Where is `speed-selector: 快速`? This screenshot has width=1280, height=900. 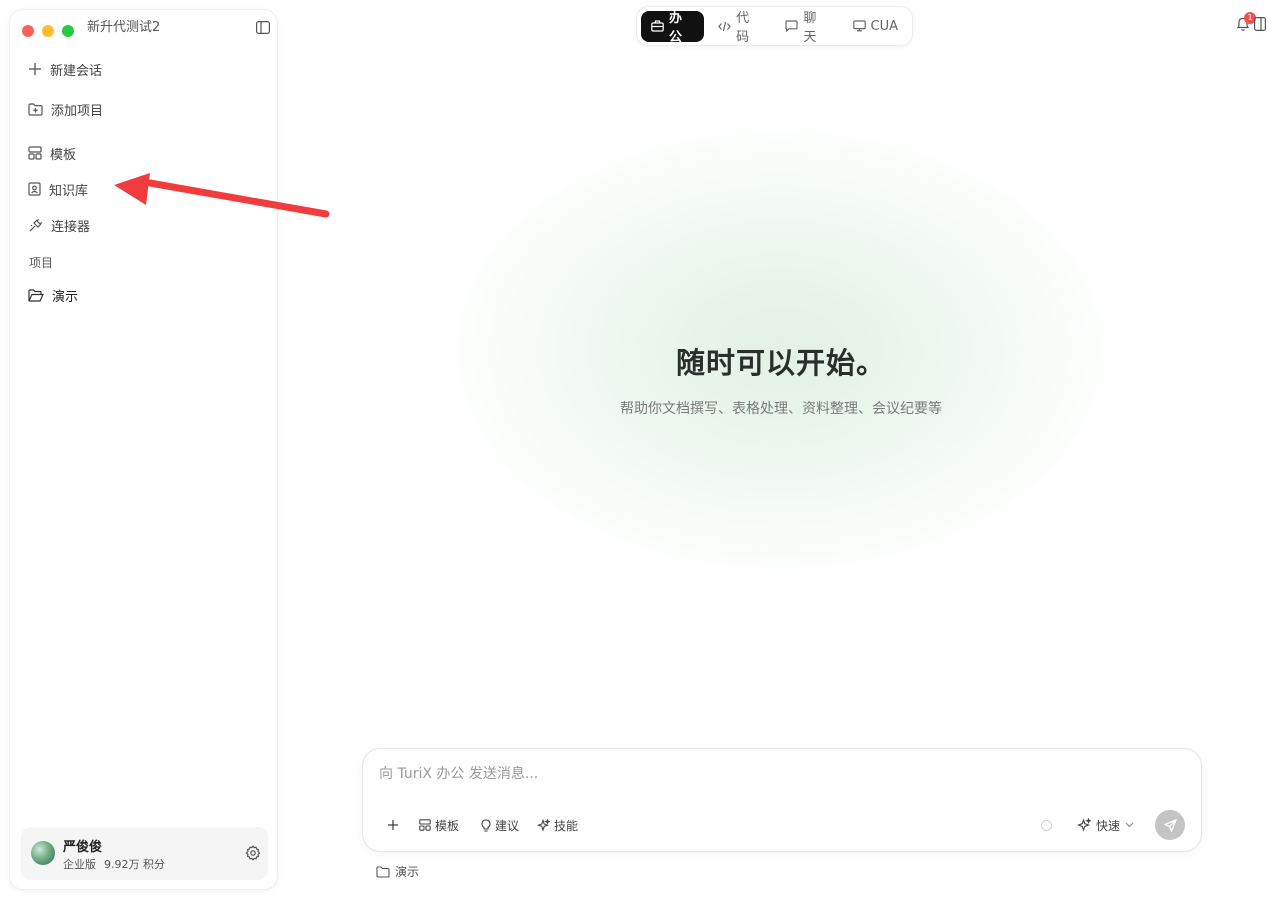 speed-selector: 快速 is located at coordinates (1105, 825).